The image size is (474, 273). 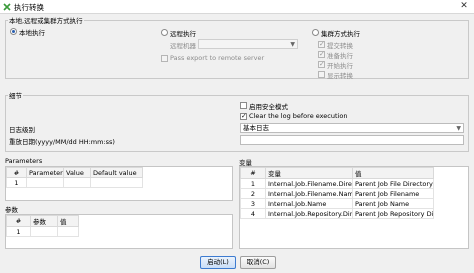 I want to click on arguments-title: 参数, so click(x=11, y=210).